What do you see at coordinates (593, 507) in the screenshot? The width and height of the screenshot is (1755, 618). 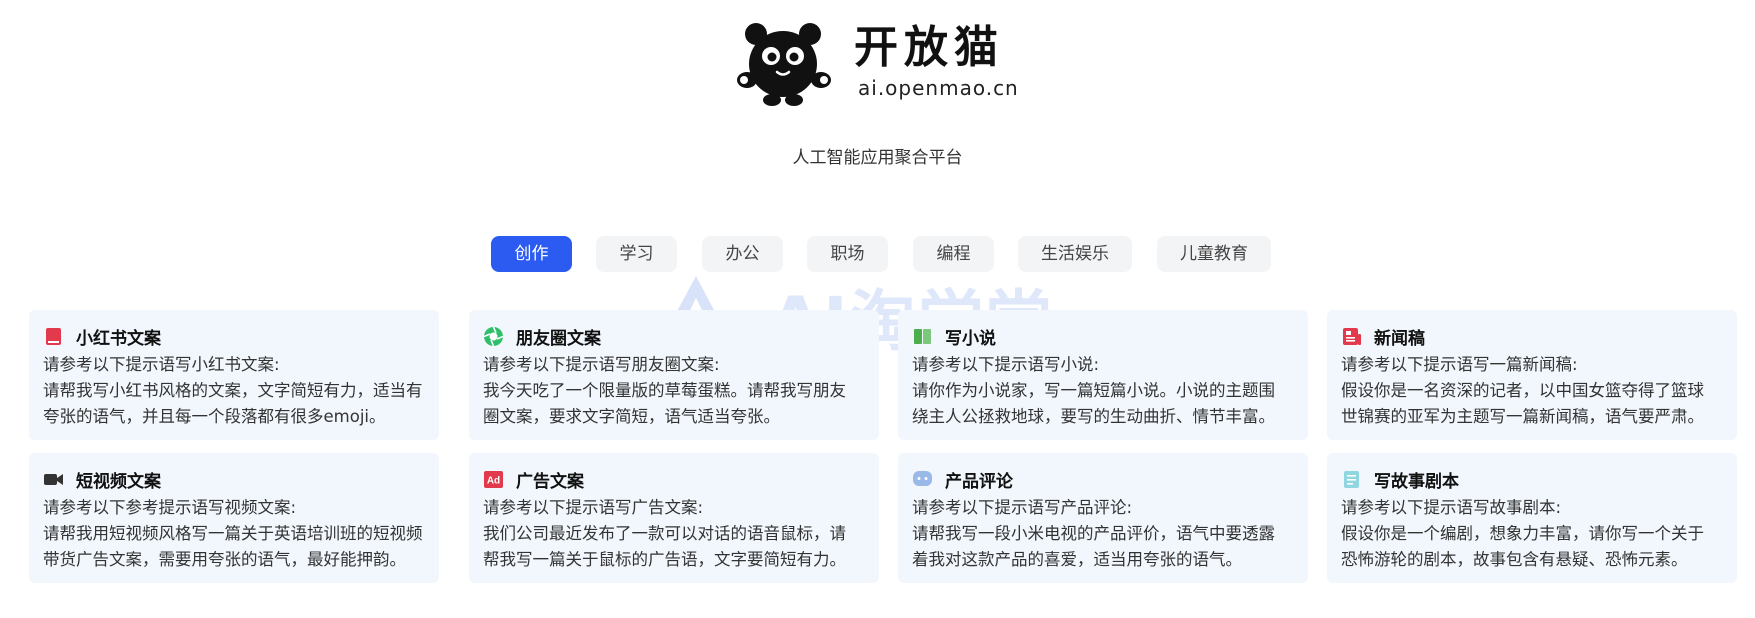 I see `card-intro: 请参考以下提示语写广告文案:` at bounding box center [593, 507].